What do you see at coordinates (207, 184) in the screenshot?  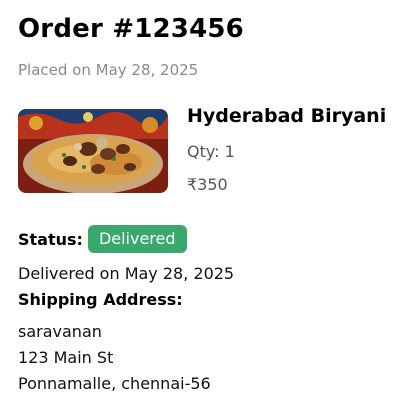 I see `item-price: ₹350` at bounding box center [207, 184].